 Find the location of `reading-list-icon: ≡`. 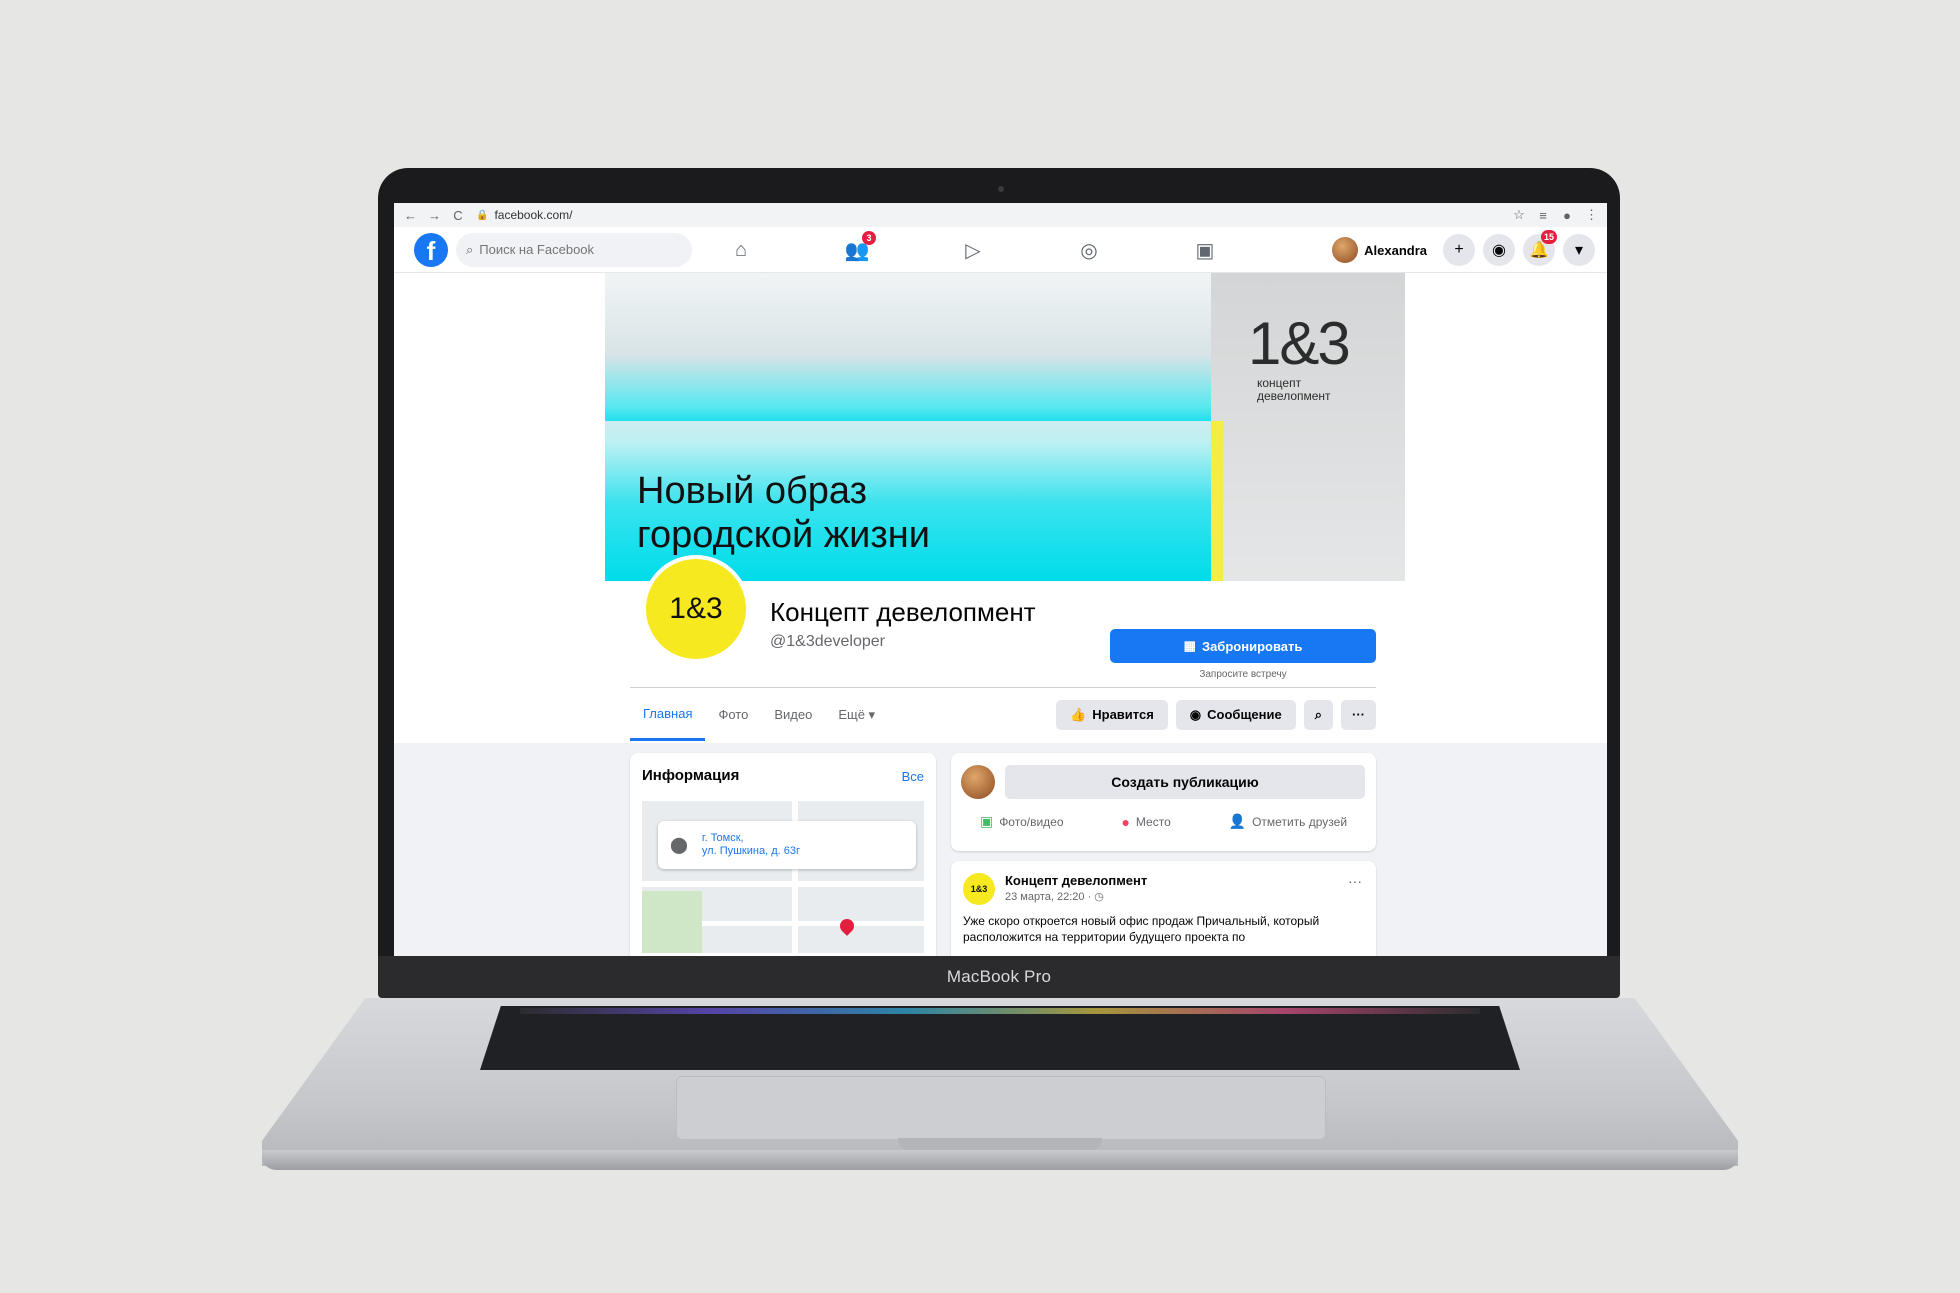

reading-list-icon: ≡ is located at coordinates (1543, 215).